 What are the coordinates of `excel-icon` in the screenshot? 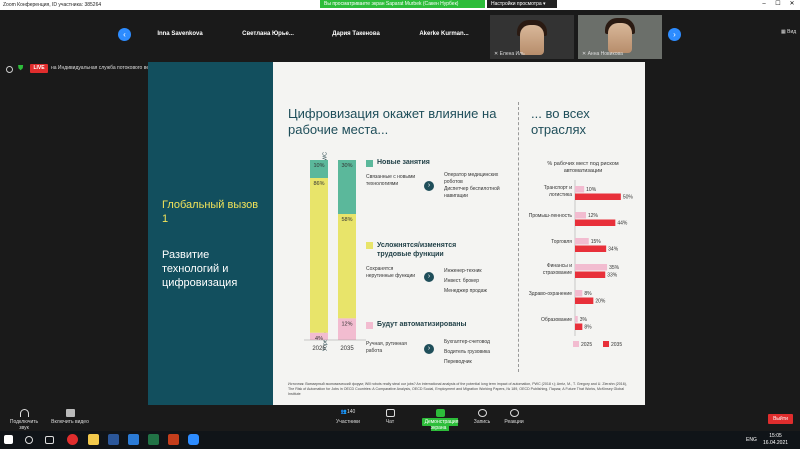 It's located at (153, 439).